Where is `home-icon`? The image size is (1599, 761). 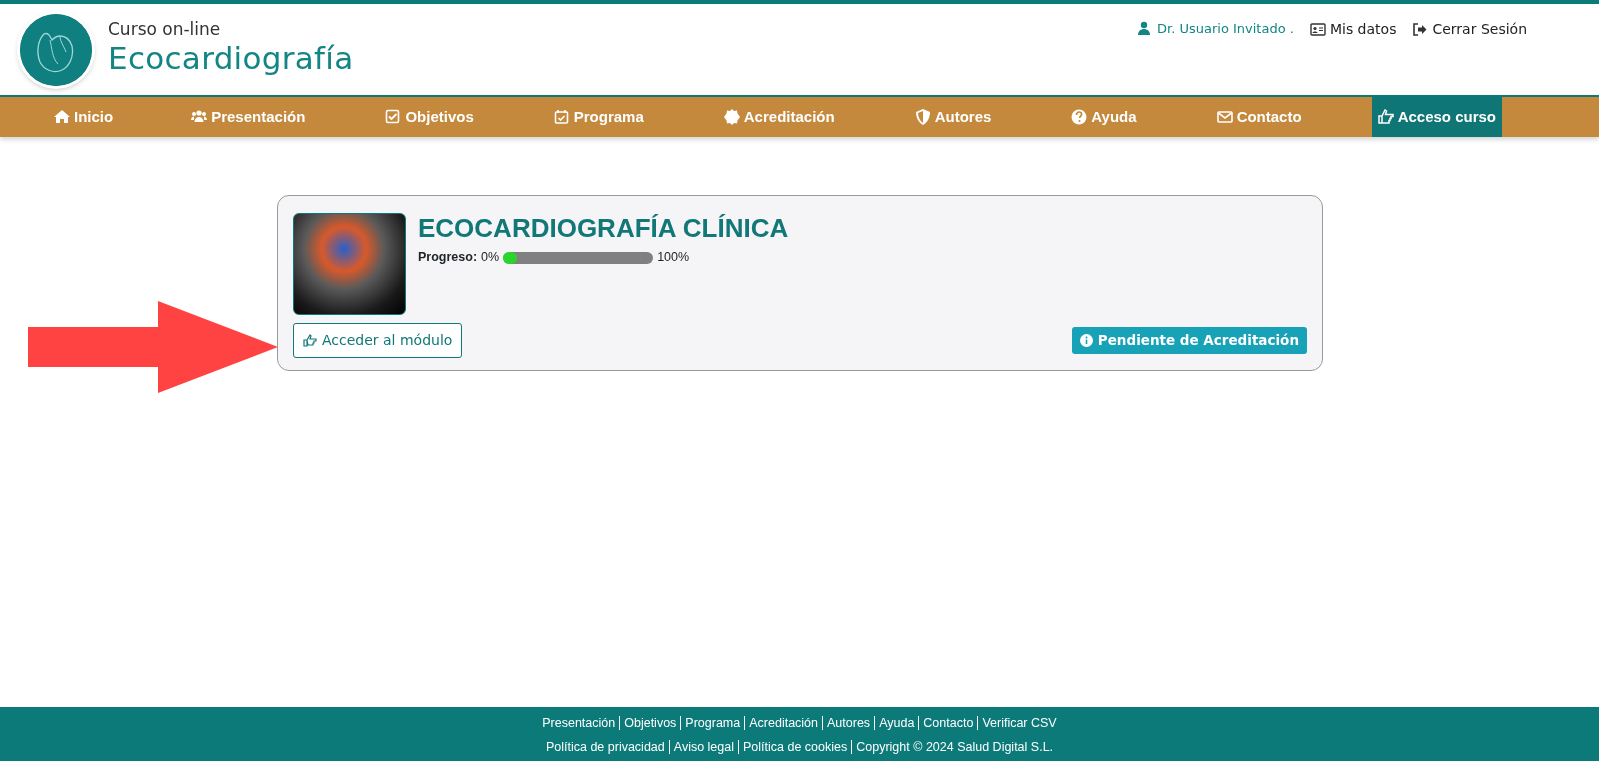
home-icon is located at coordinates (62, 117).